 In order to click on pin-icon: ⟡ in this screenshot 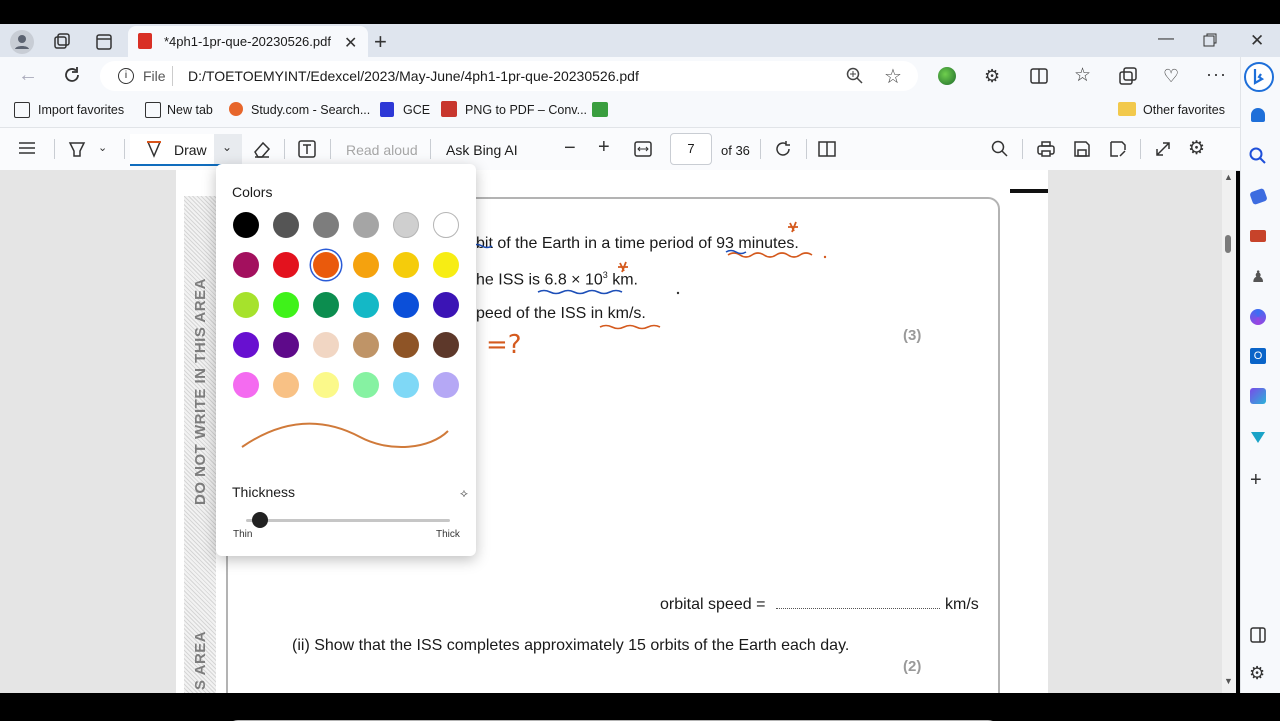, I will do `click(464, 493)`.